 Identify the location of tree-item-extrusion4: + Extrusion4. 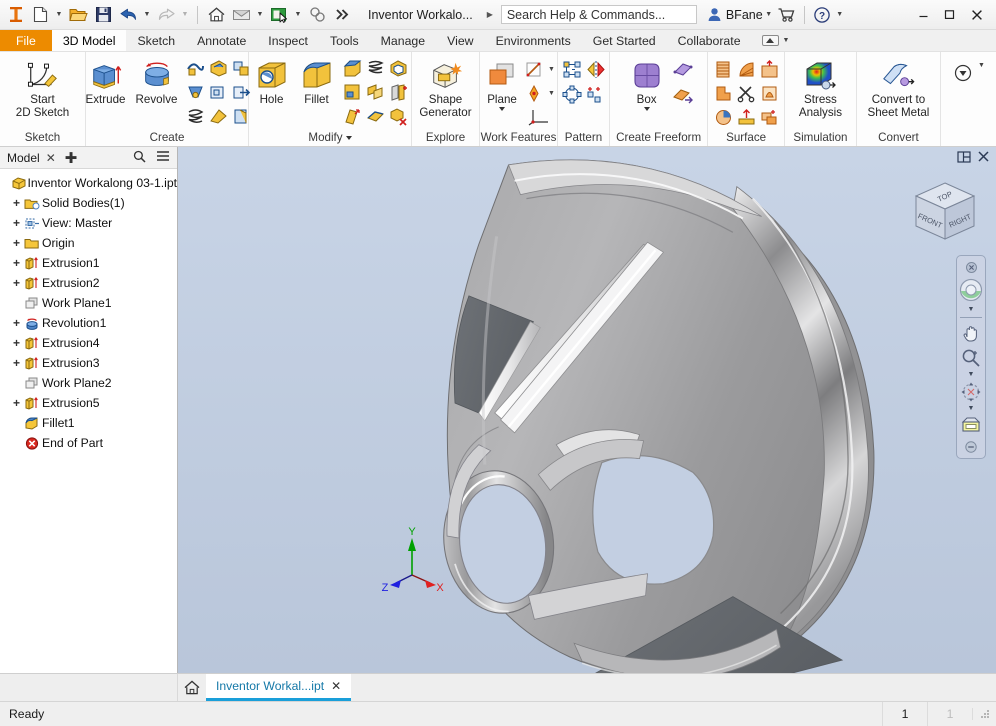
(90, 343).